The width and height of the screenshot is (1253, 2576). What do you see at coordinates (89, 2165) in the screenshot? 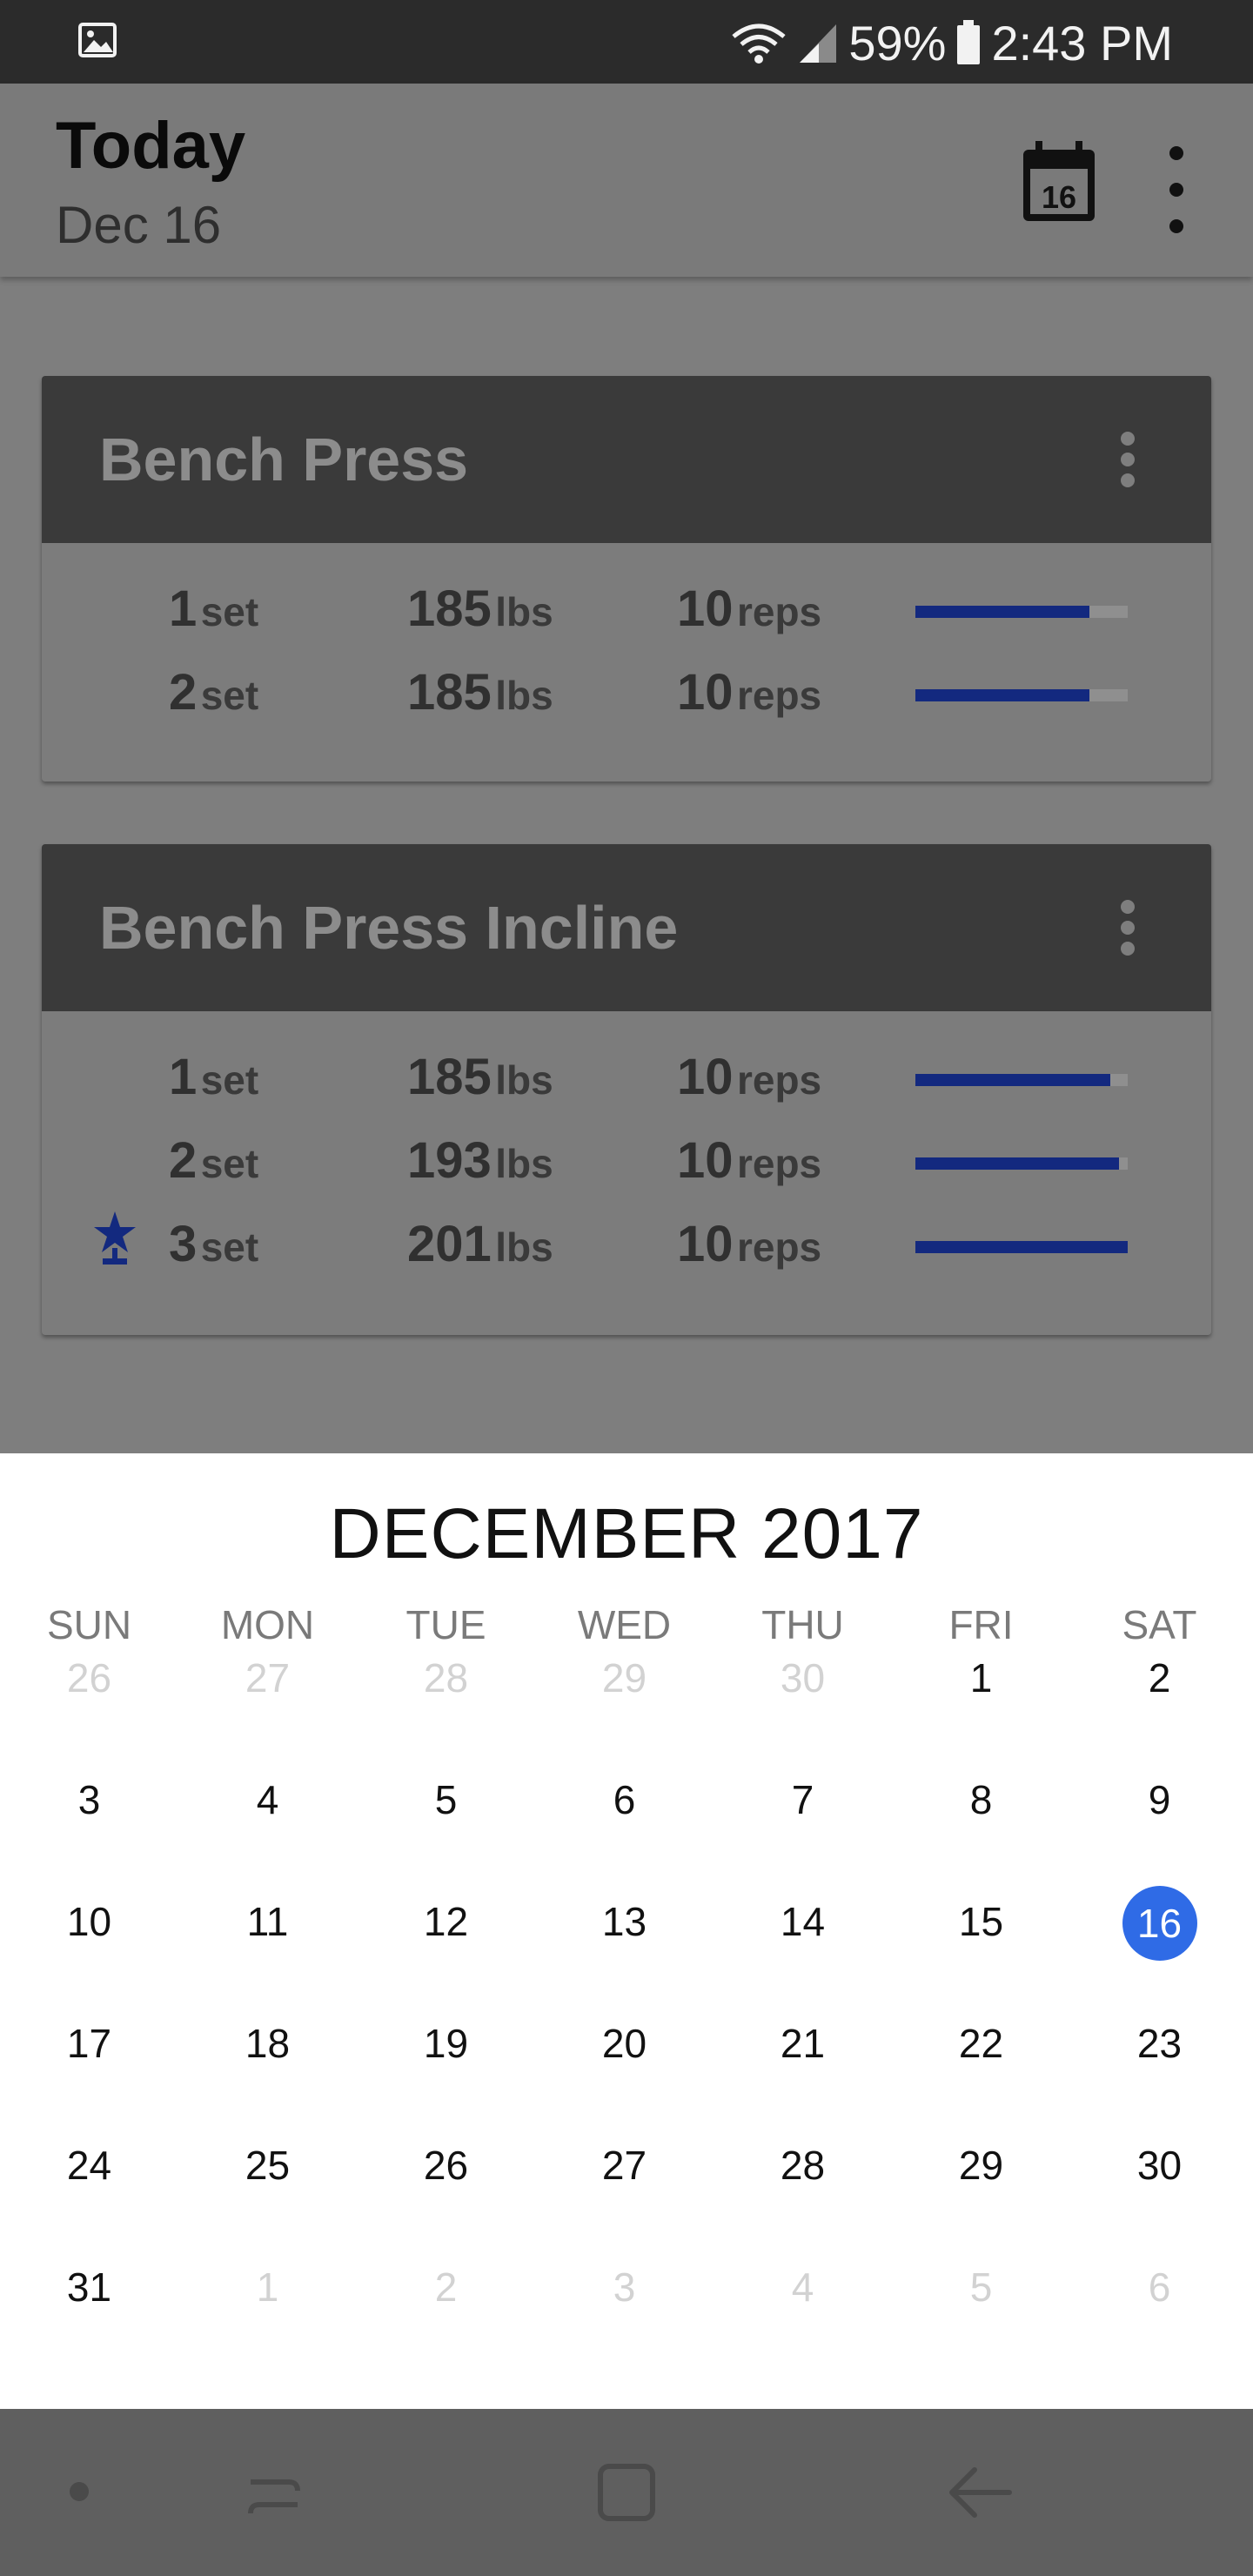
I see `calendar-day: 24` at bounding box center [89, 2165].